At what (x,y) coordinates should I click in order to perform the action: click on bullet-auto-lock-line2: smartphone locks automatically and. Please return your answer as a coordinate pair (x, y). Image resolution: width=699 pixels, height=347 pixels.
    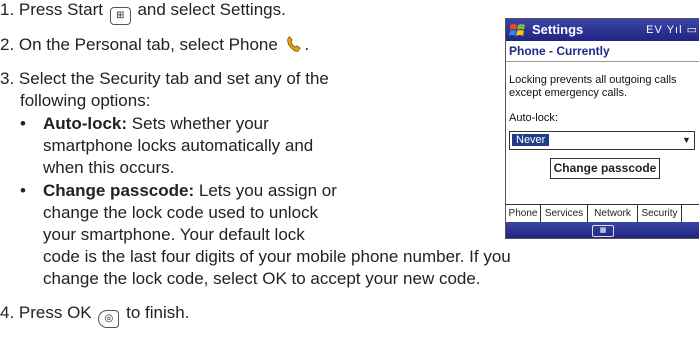
    Looking at the image, I should click on (178, 145).